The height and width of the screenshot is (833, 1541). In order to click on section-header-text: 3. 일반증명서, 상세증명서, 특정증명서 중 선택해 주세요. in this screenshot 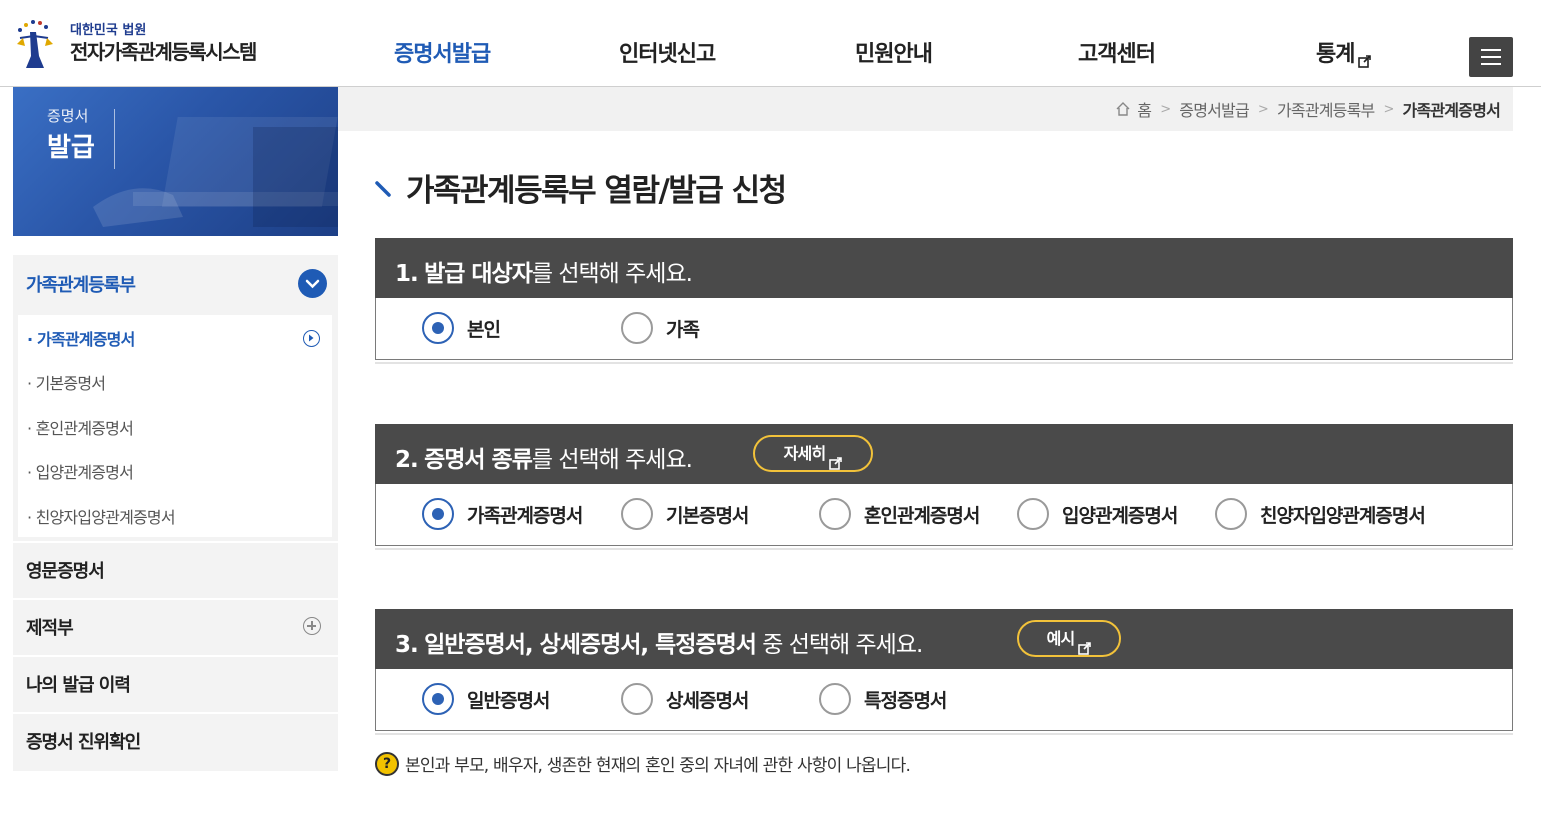, I will do `click(659, 645)`.